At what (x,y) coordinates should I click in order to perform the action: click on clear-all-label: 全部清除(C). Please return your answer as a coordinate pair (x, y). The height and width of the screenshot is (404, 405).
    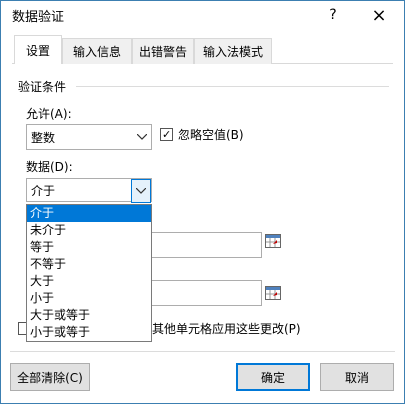
    Looking at the image, I should click on (50, 377).